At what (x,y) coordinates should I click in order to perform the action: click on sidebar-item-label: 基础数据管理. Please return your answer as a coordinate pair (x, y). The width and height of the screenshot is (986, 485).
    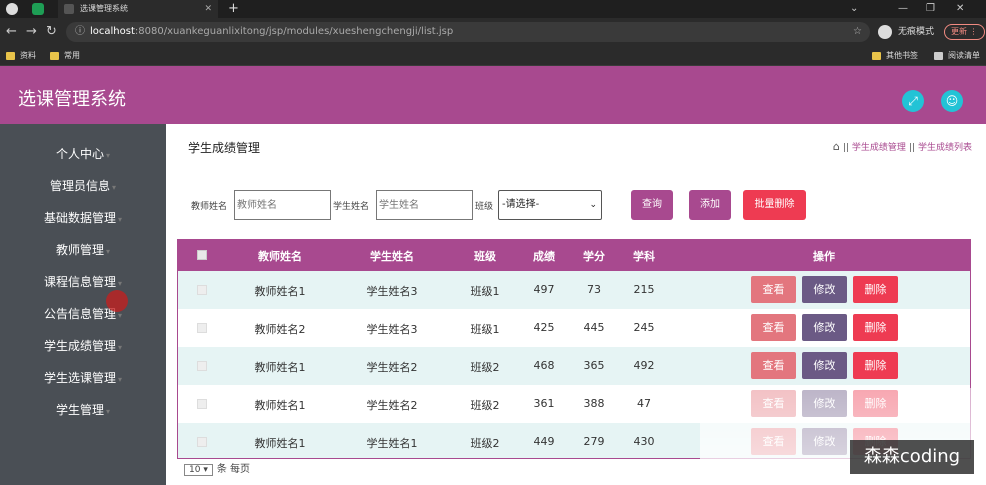
    Looking at the image, I should click on (79, 218).